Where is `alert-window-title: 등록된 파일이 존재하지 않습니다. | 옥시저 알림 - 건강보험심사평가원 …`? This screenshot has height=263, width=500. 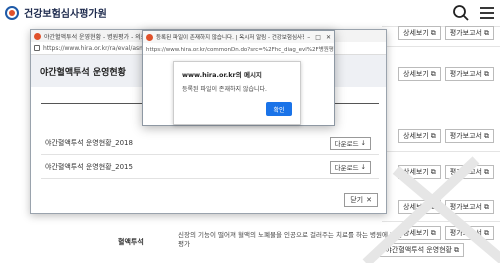
alert-window-title: 등록된 파일이 존재하지 않습니다. | 옥시저 알림 - 건강보험심사평가원 … is located at coordinates (230, 38).